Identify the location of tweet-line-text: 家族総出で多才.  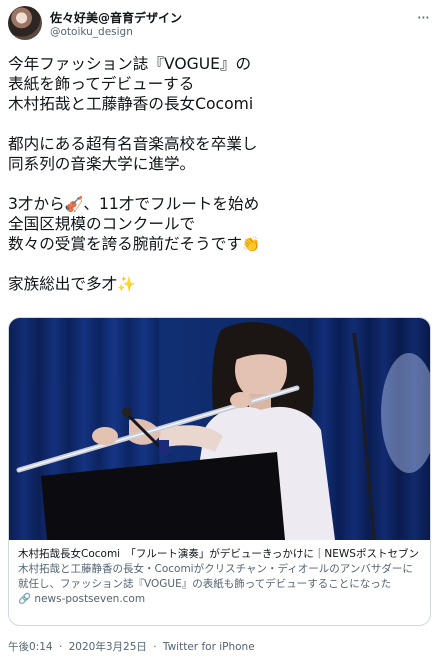
(63, 284).